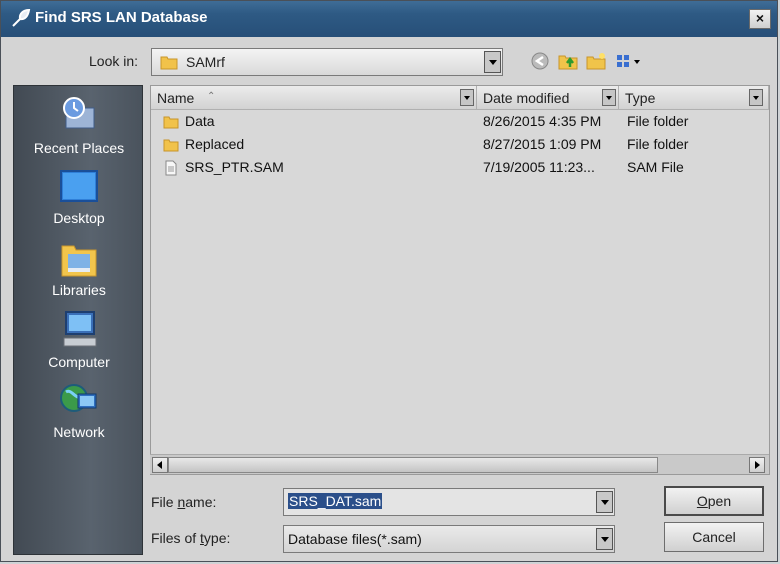 This screenshot has height=564, width=780. Describe the element at coordinates (757, 465) in the screenshot. I see `scroll-right-button` at that location.